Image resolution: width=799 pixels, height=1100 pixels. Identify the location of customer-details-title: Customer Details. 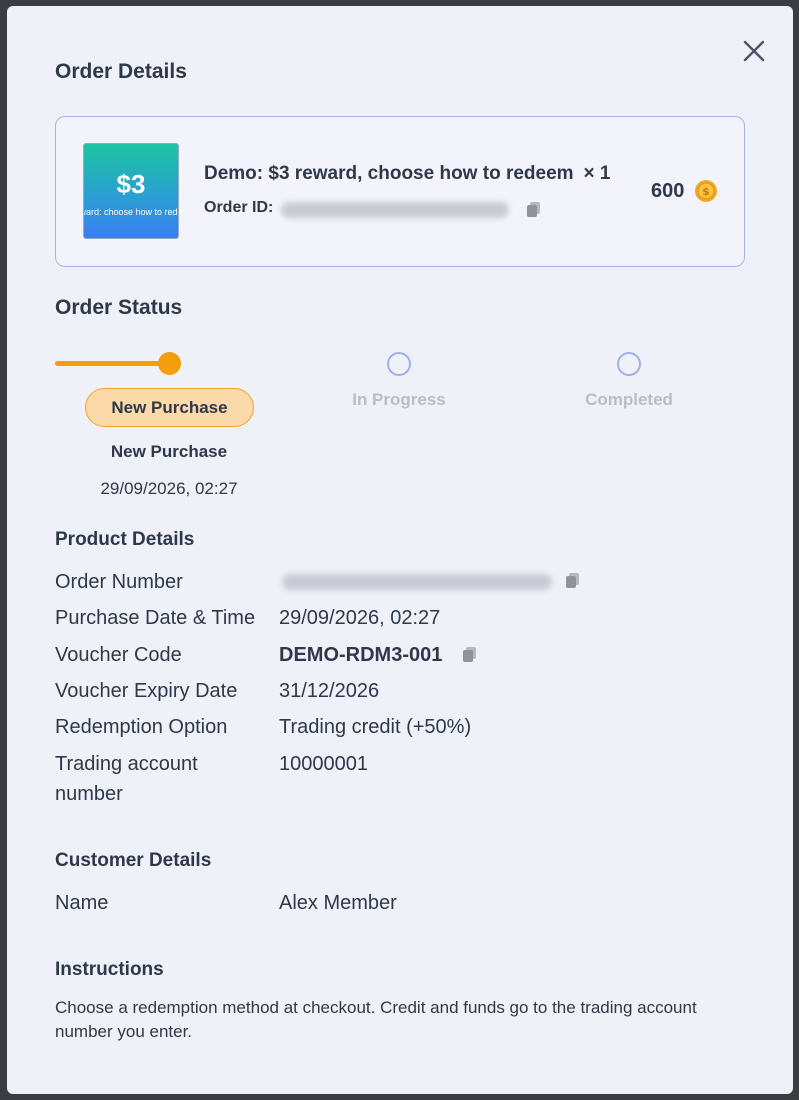
(133, 860).